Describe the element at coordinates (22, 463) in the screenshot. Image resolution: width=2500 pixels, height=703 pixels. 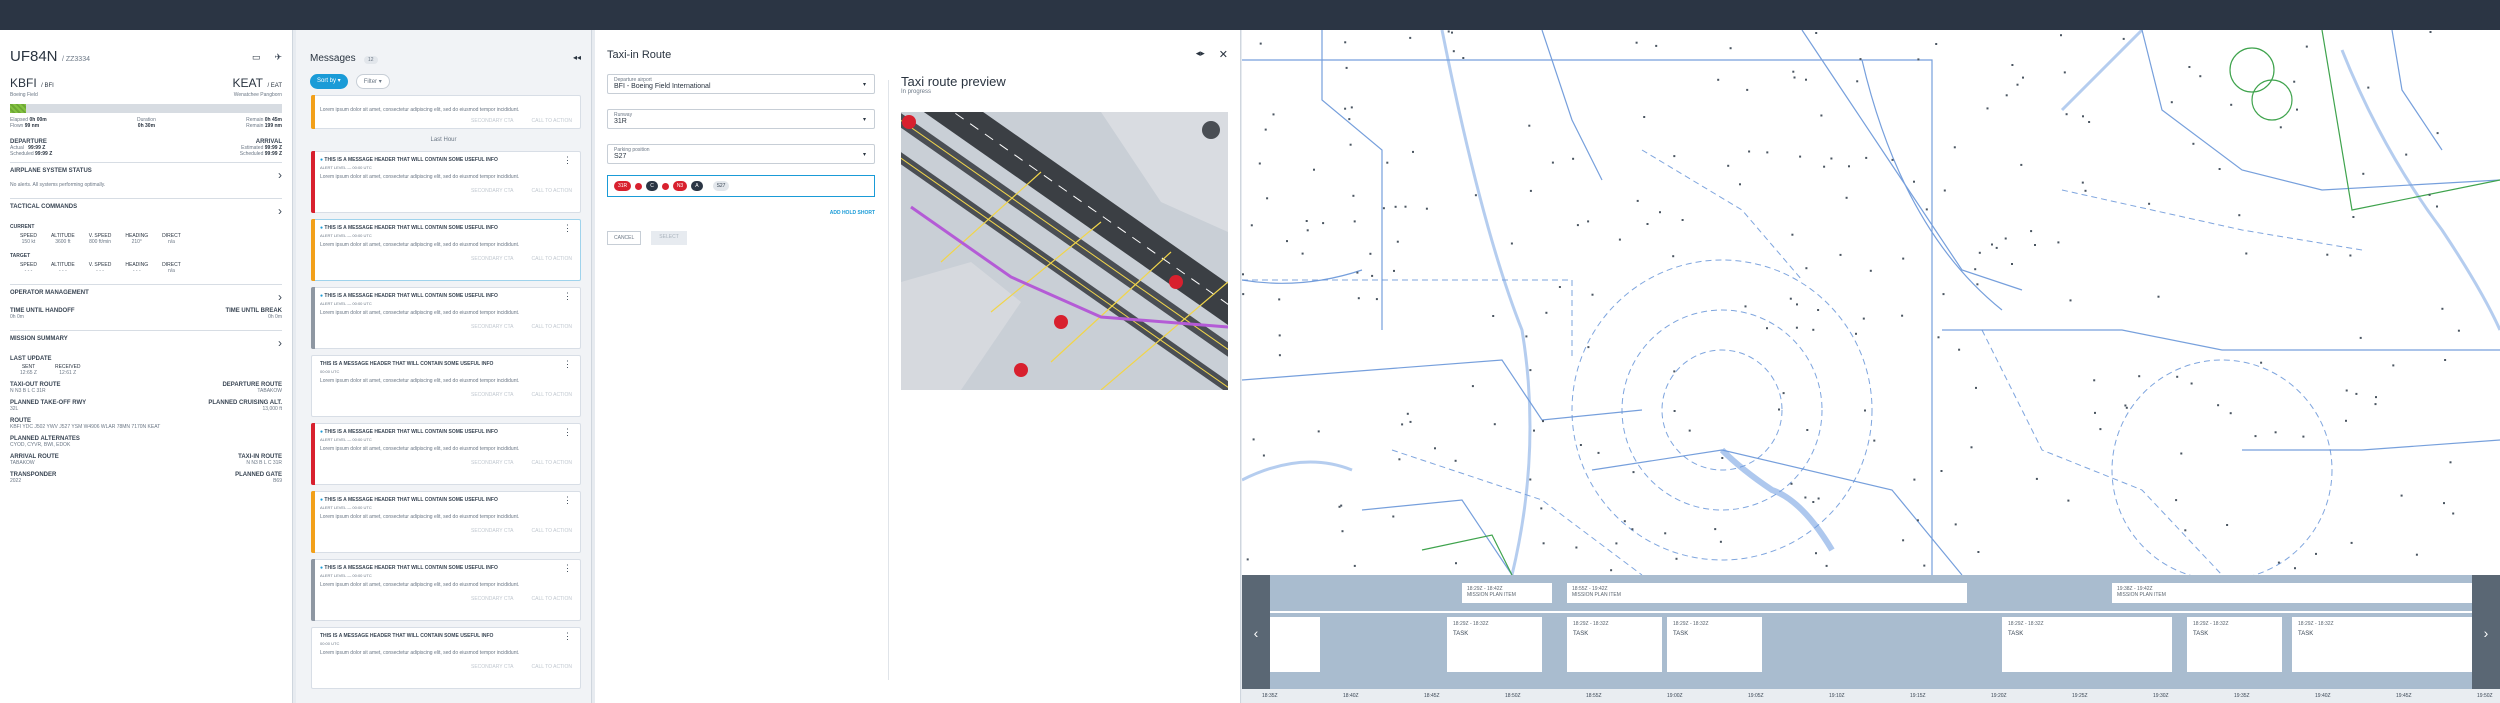
I see `arrival-route-value: TABAKOW` at that location.